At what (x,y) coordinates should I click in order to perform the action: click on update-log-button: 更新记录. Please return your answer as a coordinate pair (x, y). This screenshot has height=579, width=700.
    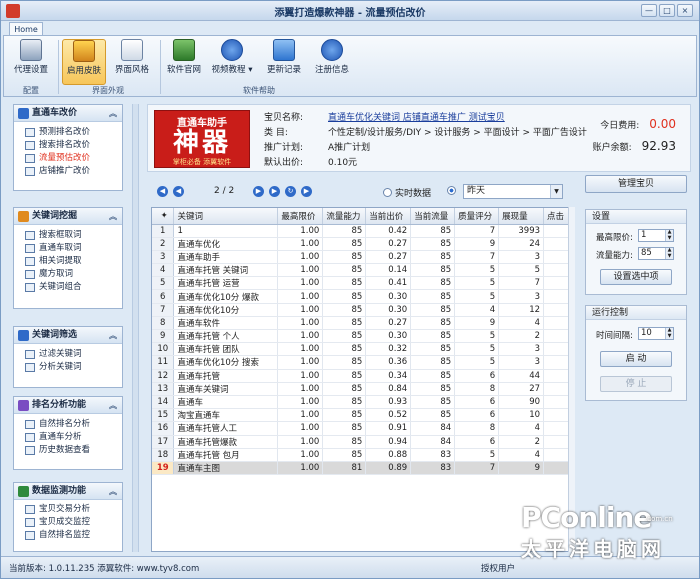
    Looking at the image, I should click on (284, 62).